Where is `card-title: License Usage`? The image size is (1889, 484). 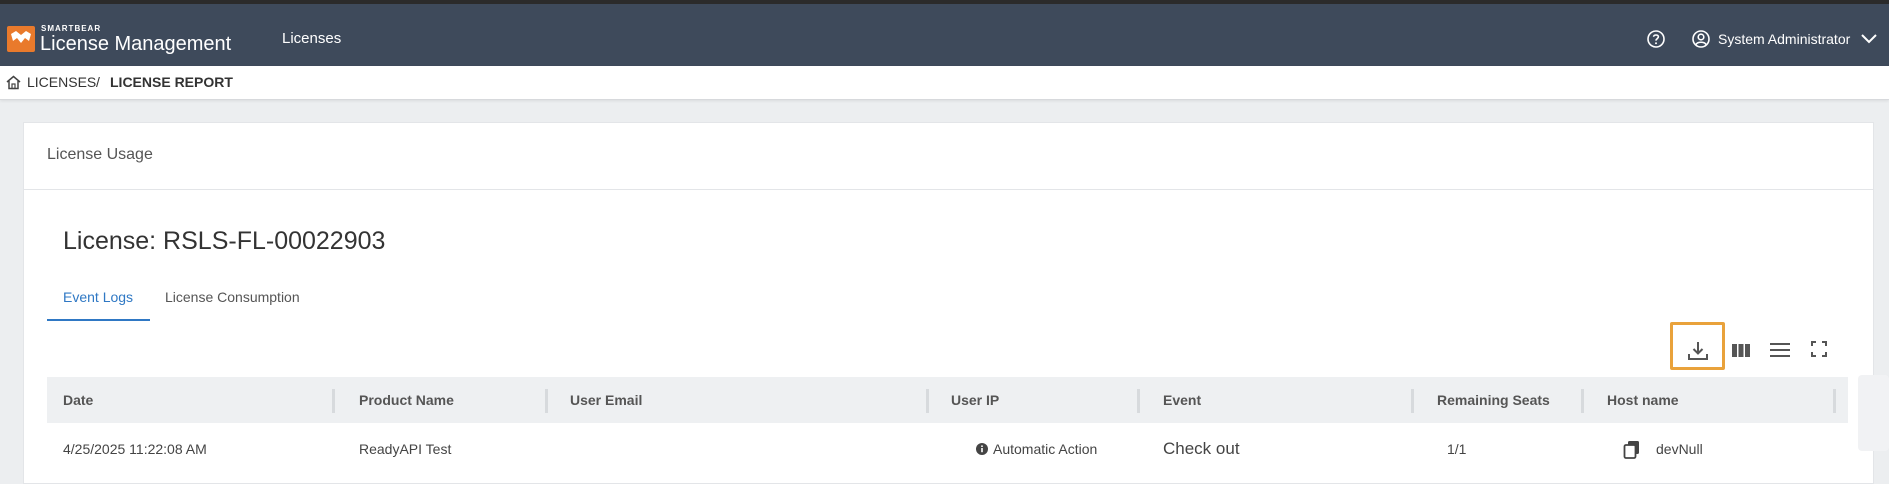
card-title: License Usage is located at coordinates (100, 154).